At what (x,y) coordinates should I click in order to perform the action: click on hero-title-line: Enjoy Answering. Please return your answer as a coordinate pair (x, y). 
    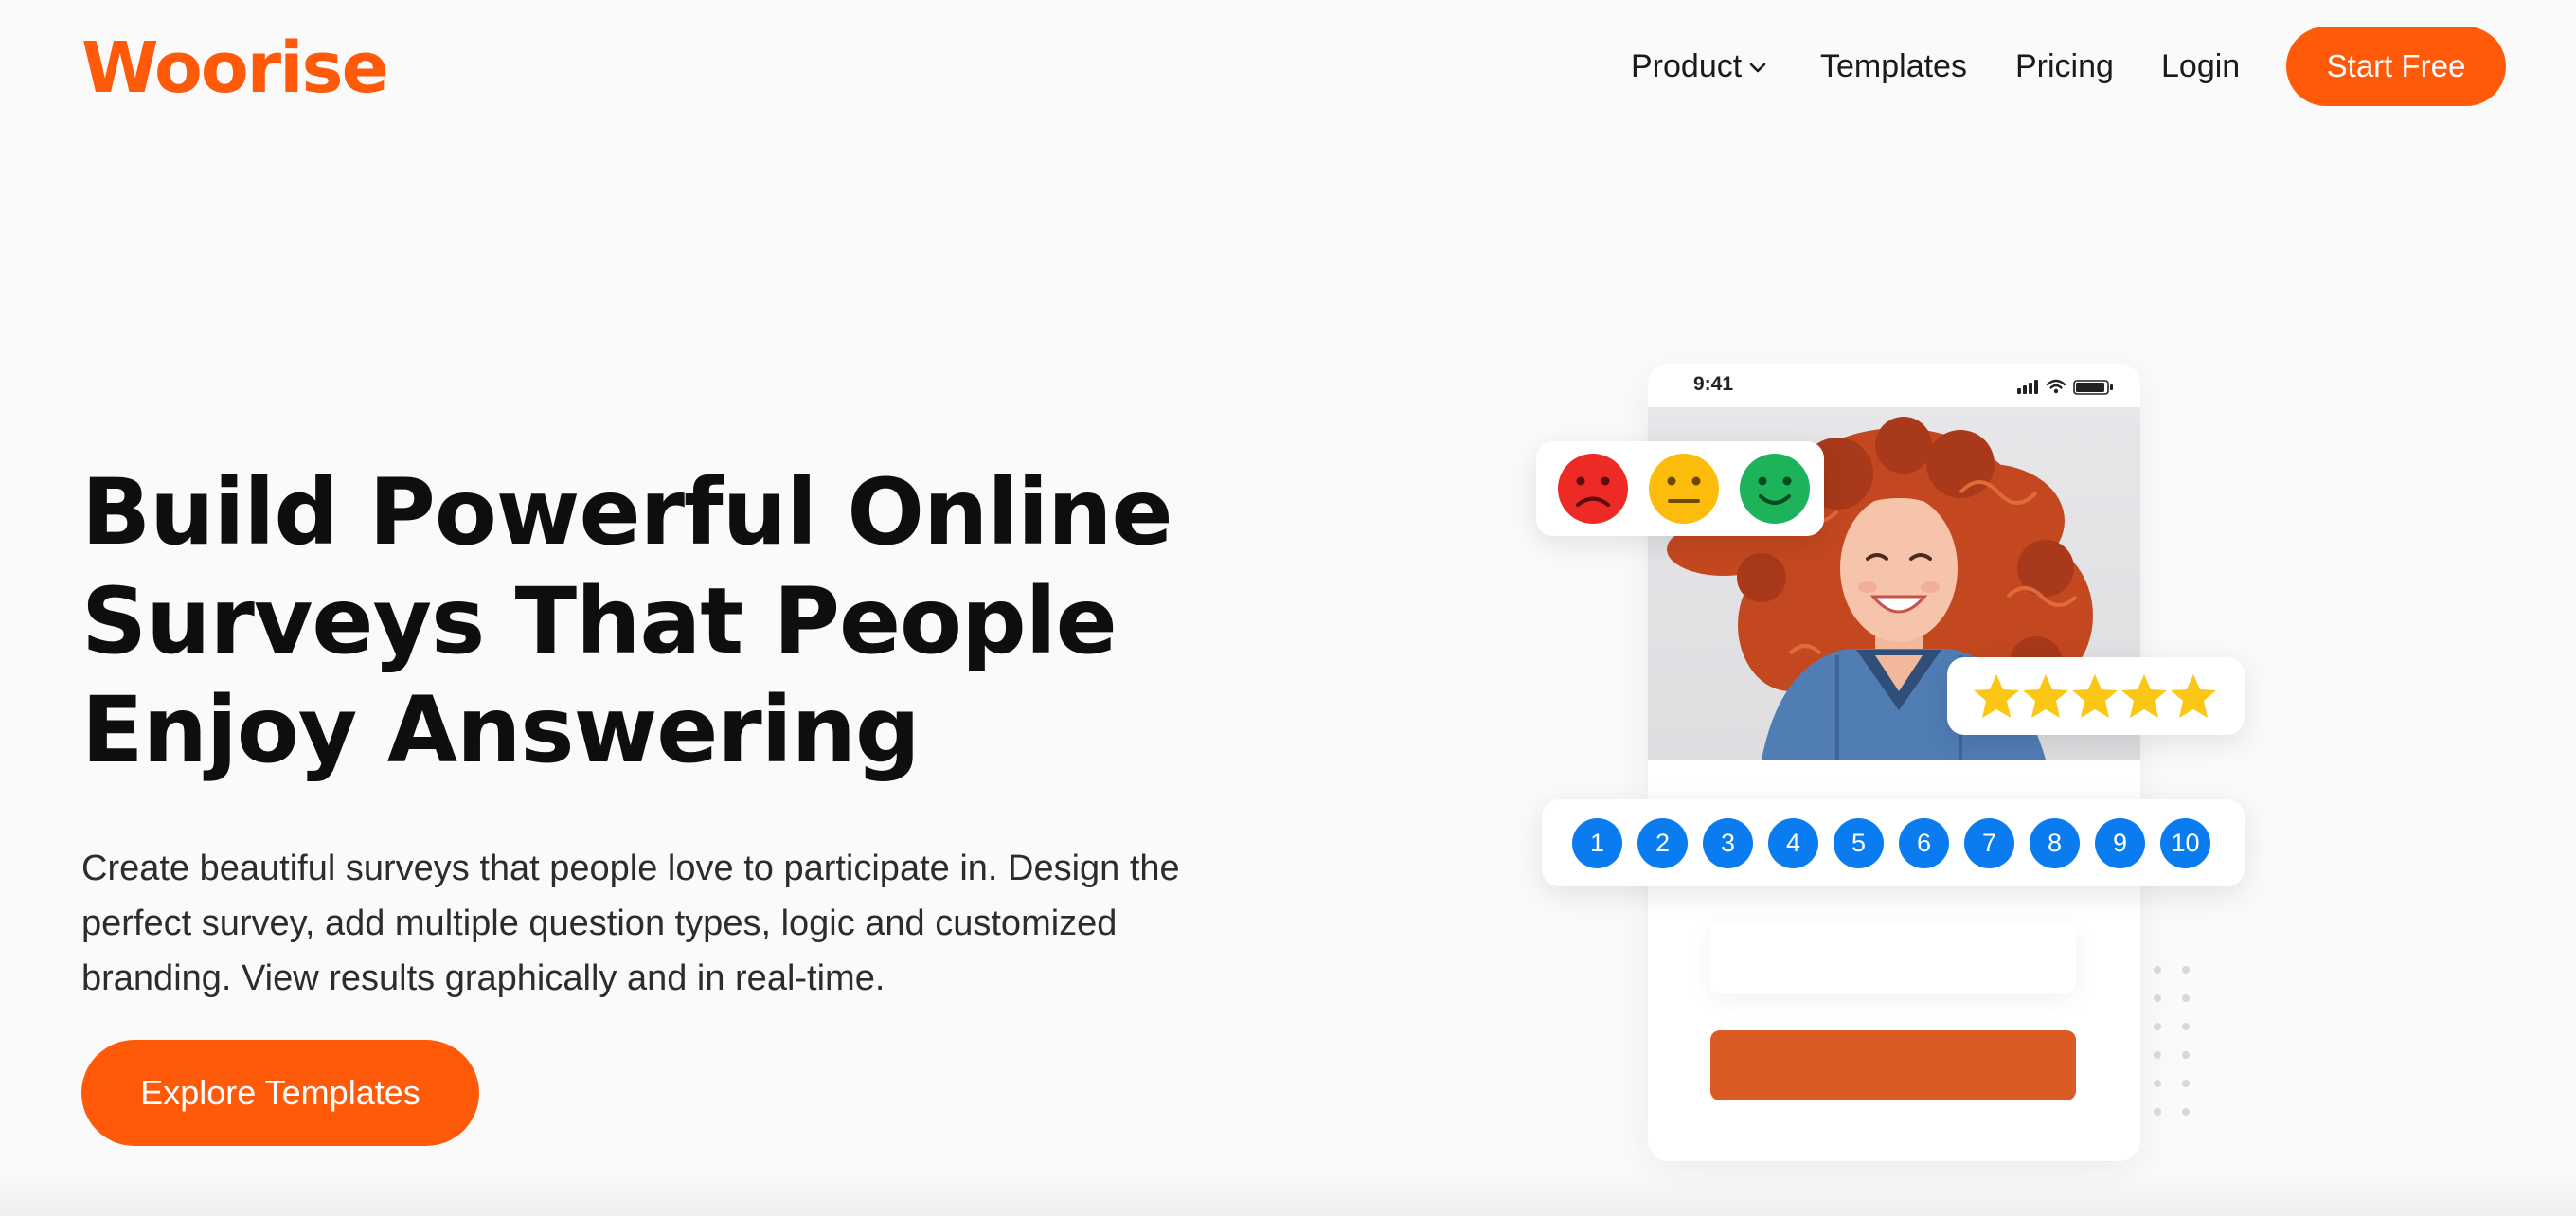
    Looking at the image, I should click on (501, 730).